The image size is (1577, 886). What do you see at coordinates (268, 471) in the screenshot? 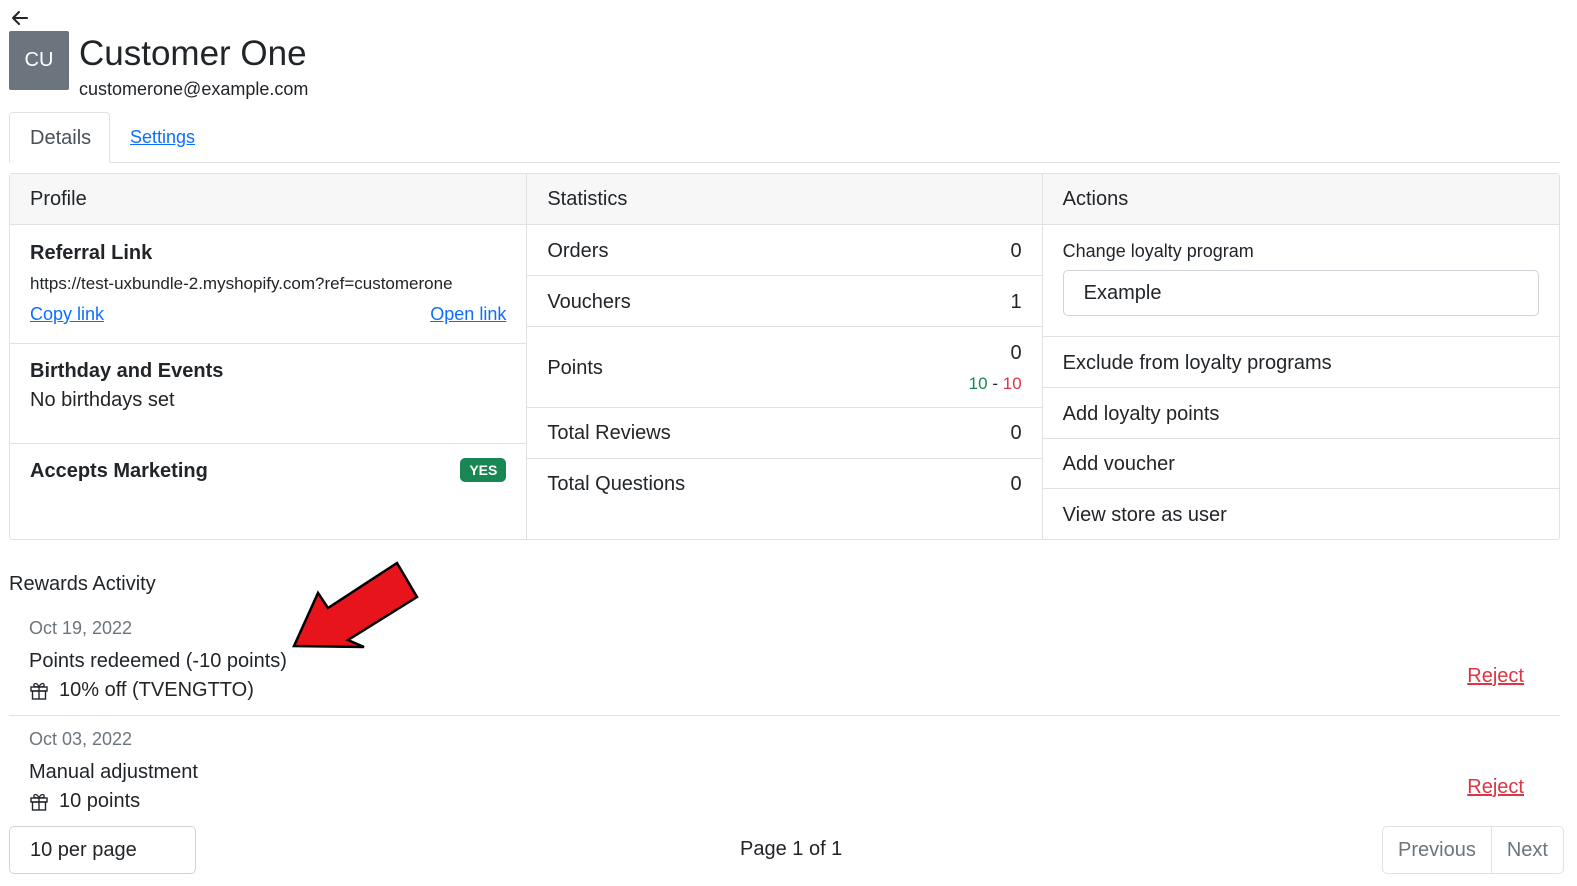
I see `marketing-section: Accepts Marketing YES` at bounding box center [268, 471].